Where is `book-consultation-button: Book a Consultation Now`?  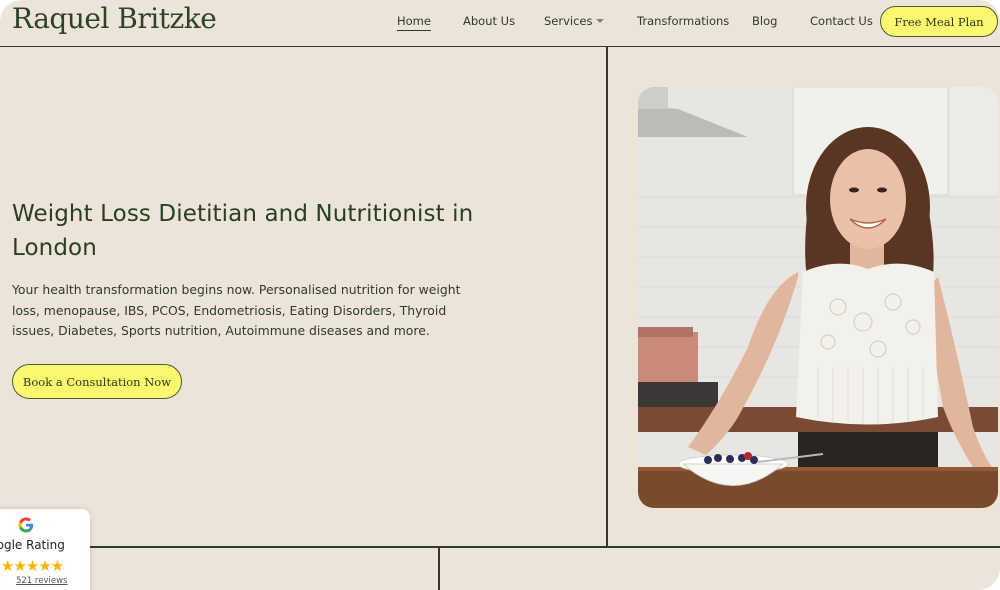
book-consultation-button: Book a Consultation Now is located at coordinates (97, 381).